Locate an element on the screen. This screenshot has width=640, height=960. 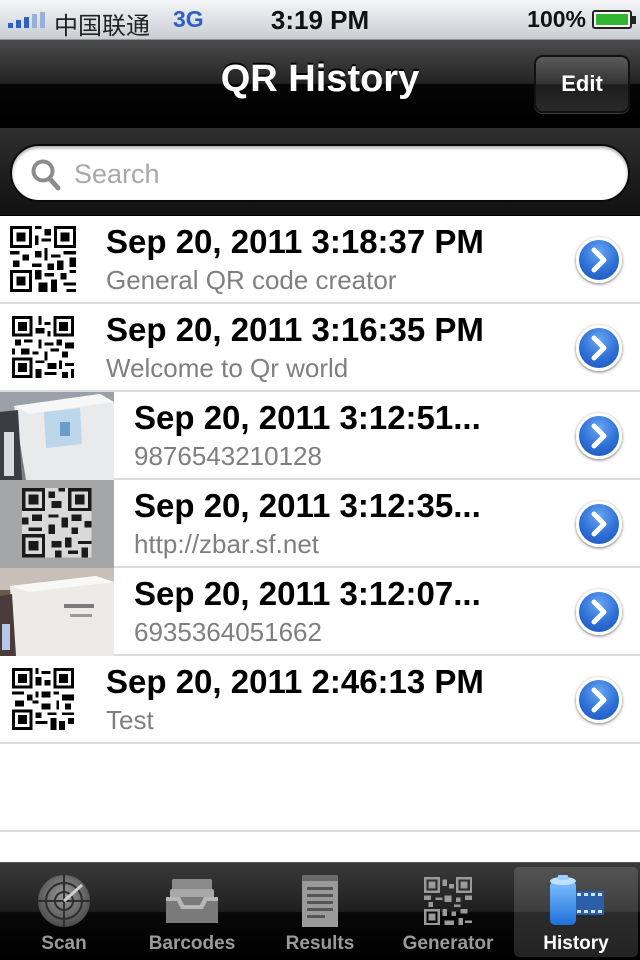
tab-barcodes: Barcodes is located at coordinates (192, 912).